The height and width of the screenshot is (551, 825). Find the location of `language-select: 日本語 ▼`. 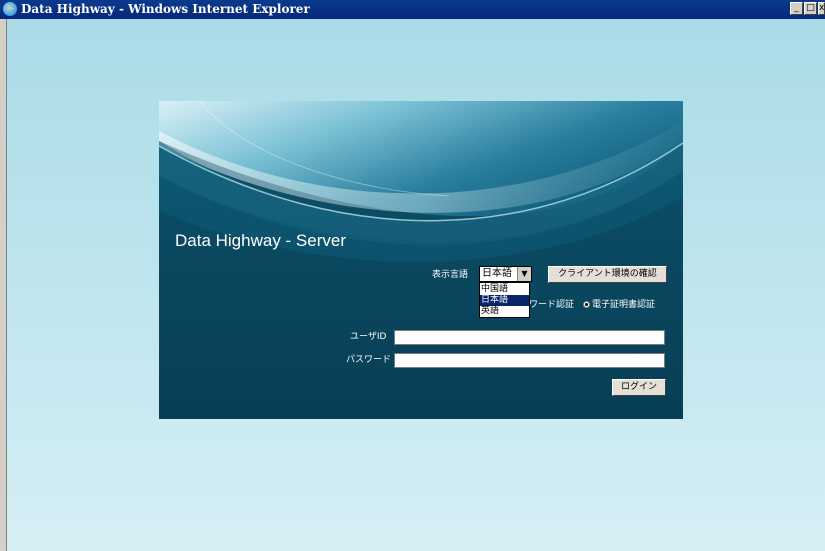

language-select: 日本語 ▼ is located at coordinates (505, 274).